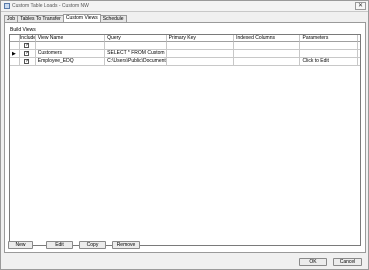  What do you see at coordinates (27, 38) in the screenshot?
I see `column-header-include: Include` at bounding box center [27, 38].